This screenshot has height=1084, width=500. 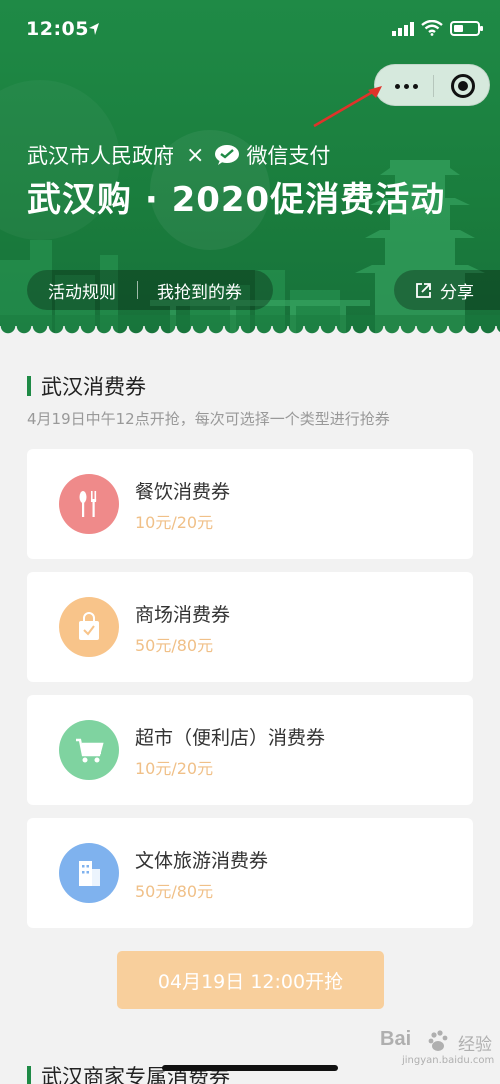 What do you see at coordinates (89, 873) in the screenshot?
I see `building-icon` at bounding box center [89, 873].